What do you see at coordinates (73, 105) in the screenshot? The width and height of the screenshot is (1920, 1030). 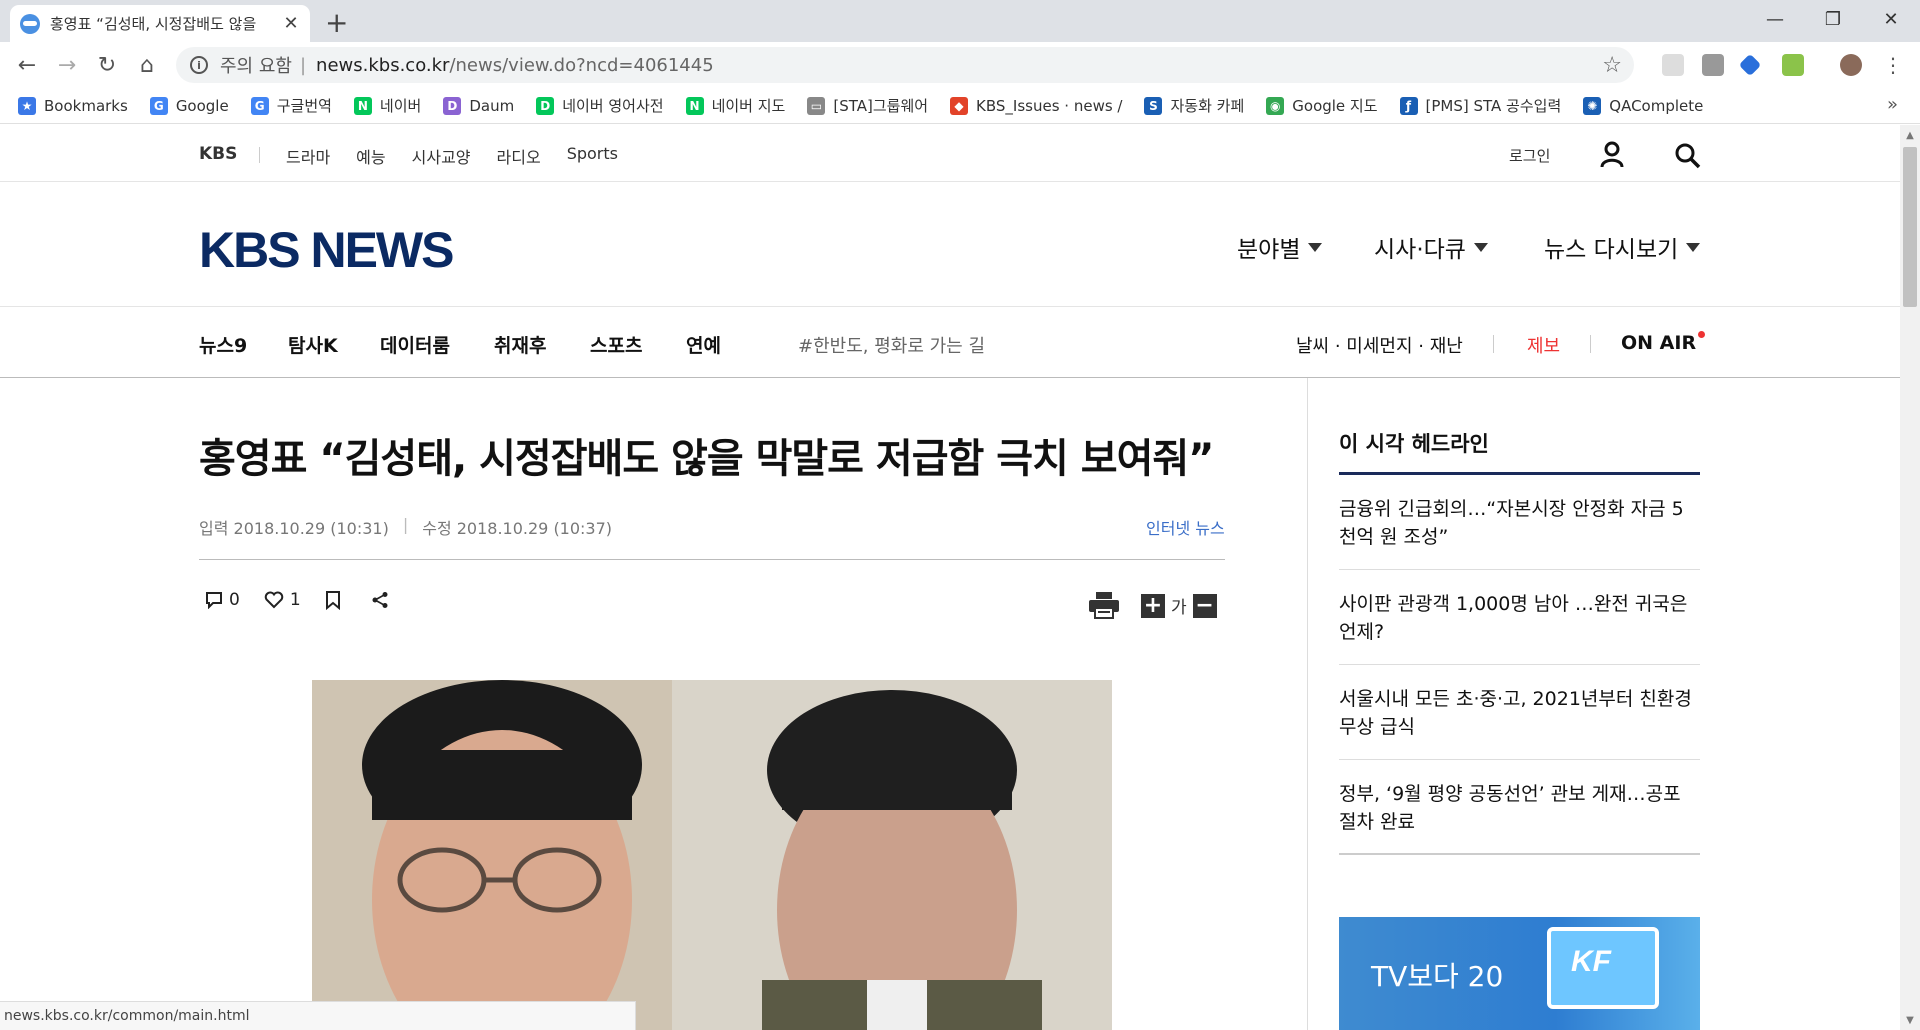 I see `bookmark-item: ★ Bookmarks` at bounding box center [73, 105].